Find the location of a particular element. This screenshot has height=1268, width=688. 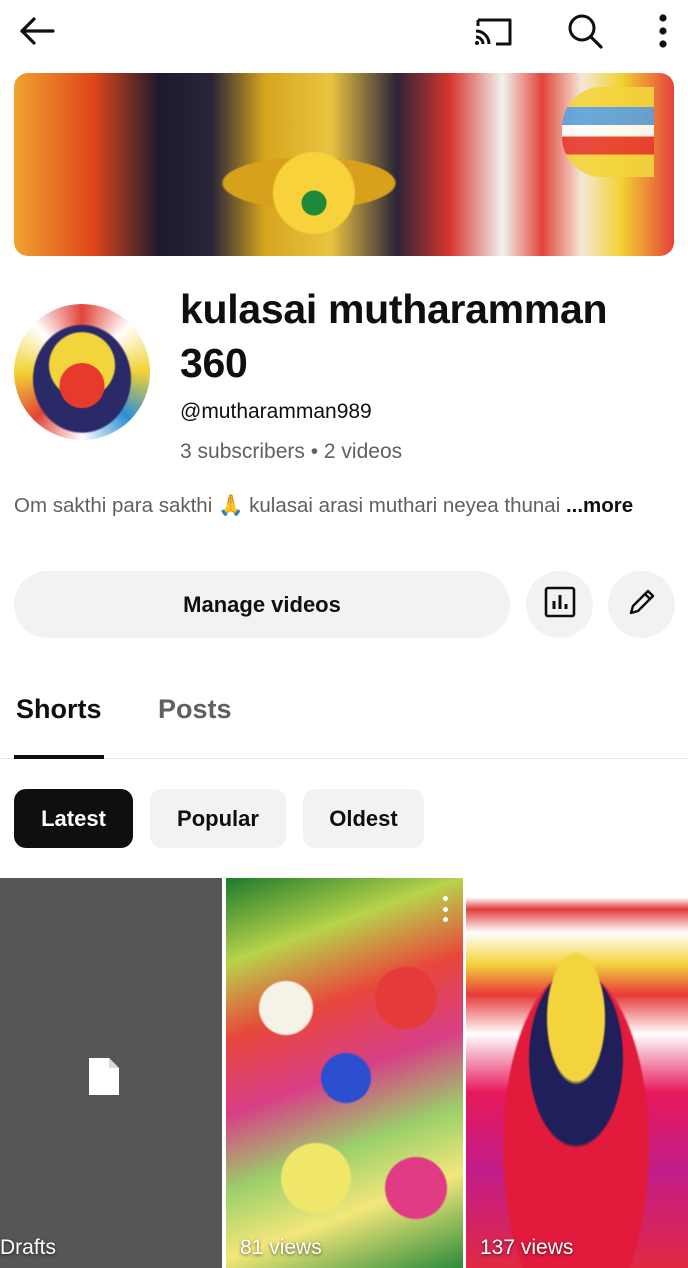

manage-videos-button: Manage videos is located at coordinates (262, 604).